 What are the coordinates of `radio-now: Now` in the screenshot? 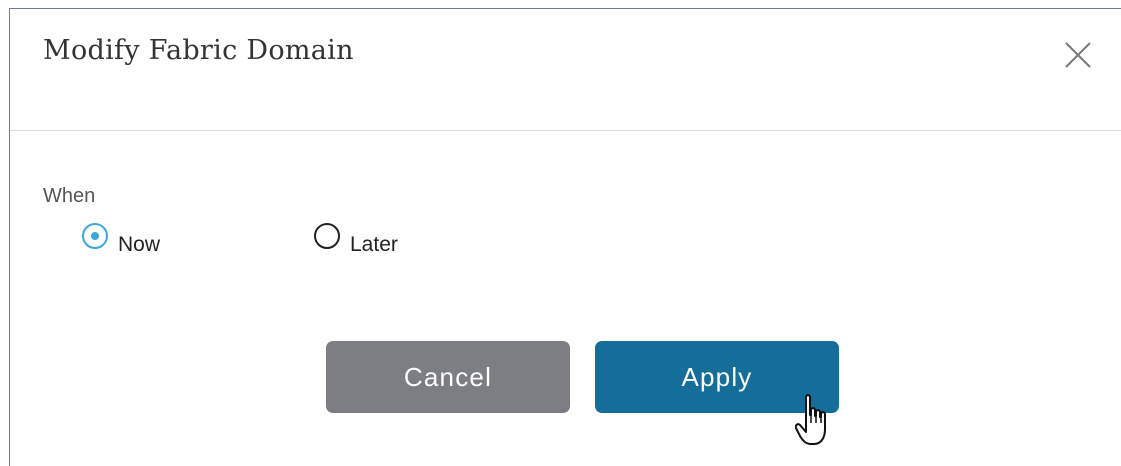 It's located at (121, 236).